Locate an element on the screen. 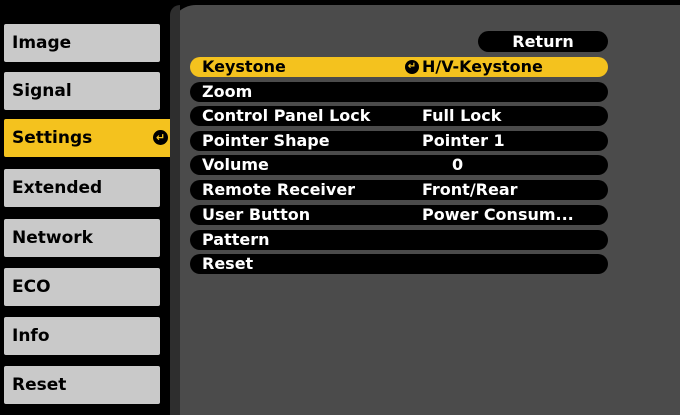 Image resolution: width=680 pixels, height=415 pixels. tab-info: Info is located at coordinates (82, 336).